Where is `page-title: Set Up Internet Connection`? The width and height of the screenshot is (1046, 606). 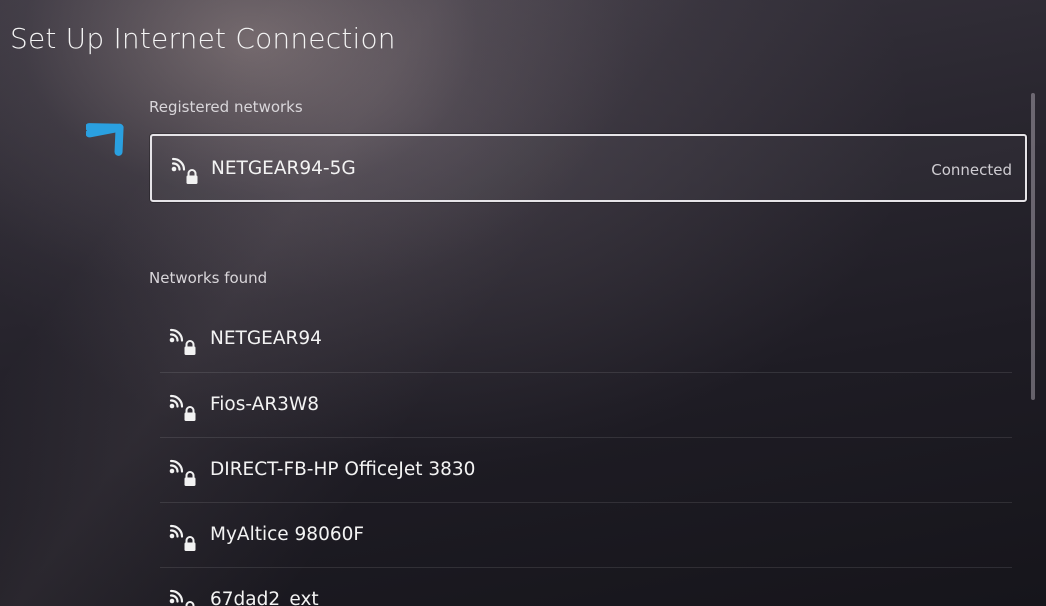 page-title: Set Up Internet Connection is located at coordinates (203, 38).